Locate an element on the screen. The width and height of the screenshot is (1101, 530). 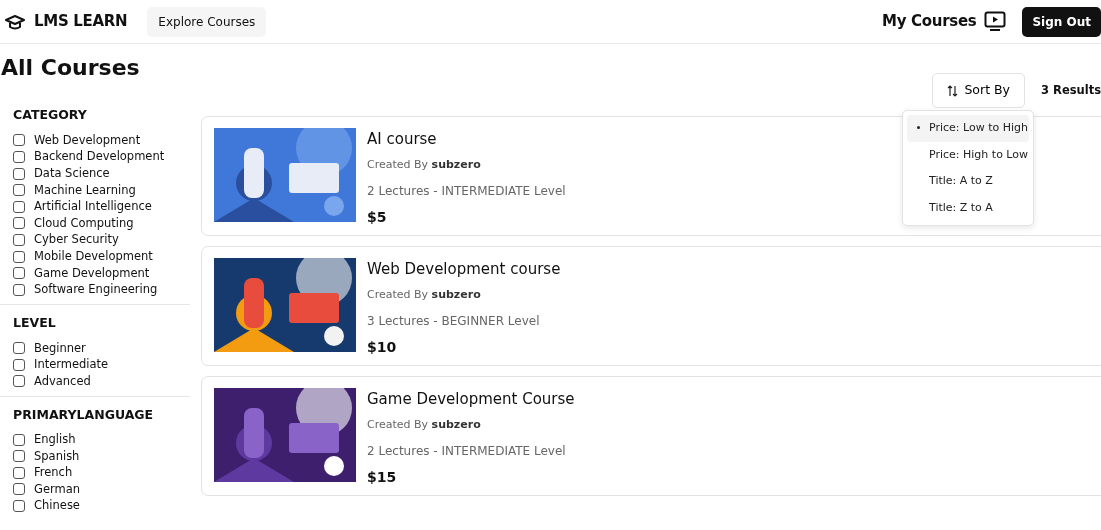
explore-courses-button: Explore Courses is located at coordinates (207, 21).